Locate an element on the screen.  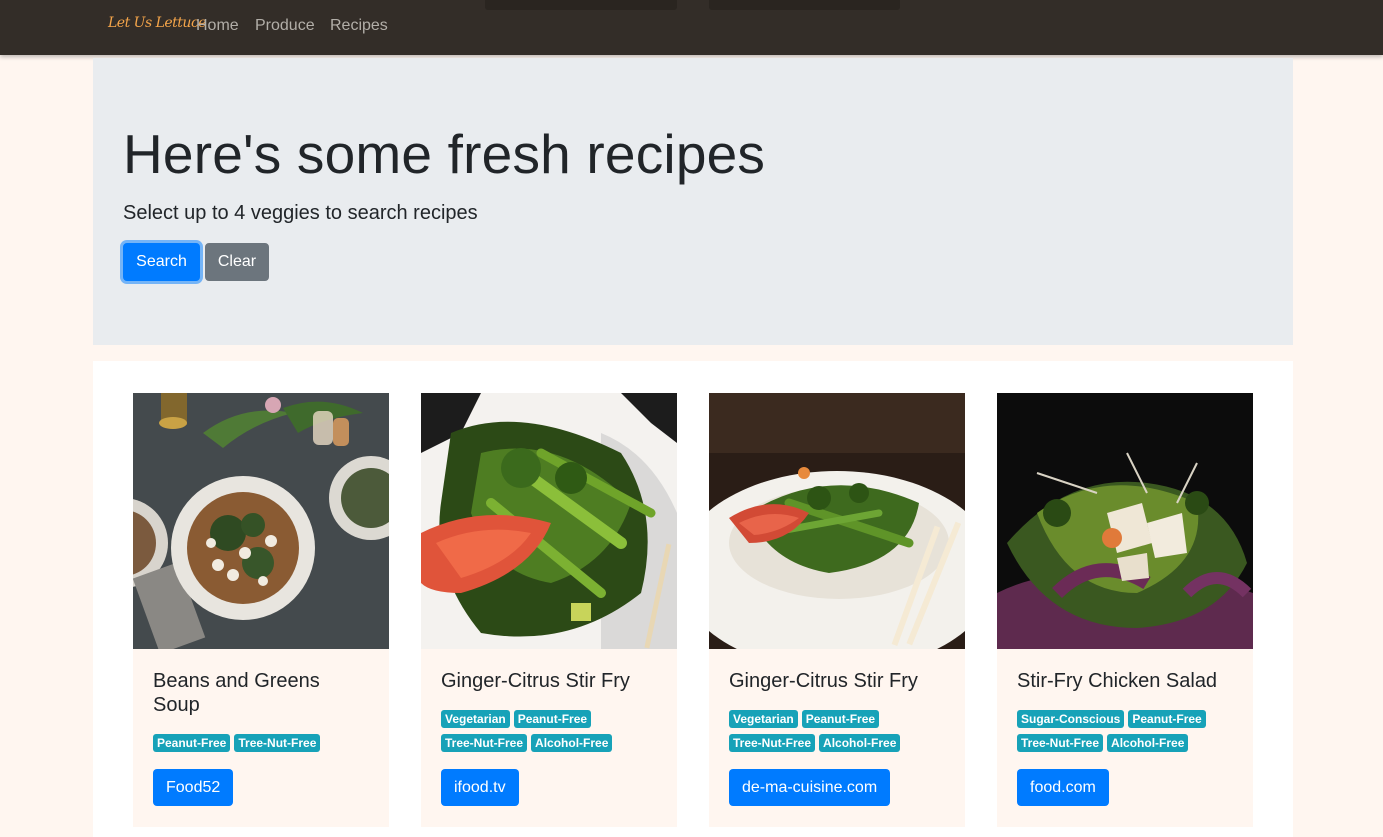
health-labels: Peanut-Free Tree-Nut-Free is located at coordinates (263, 743).